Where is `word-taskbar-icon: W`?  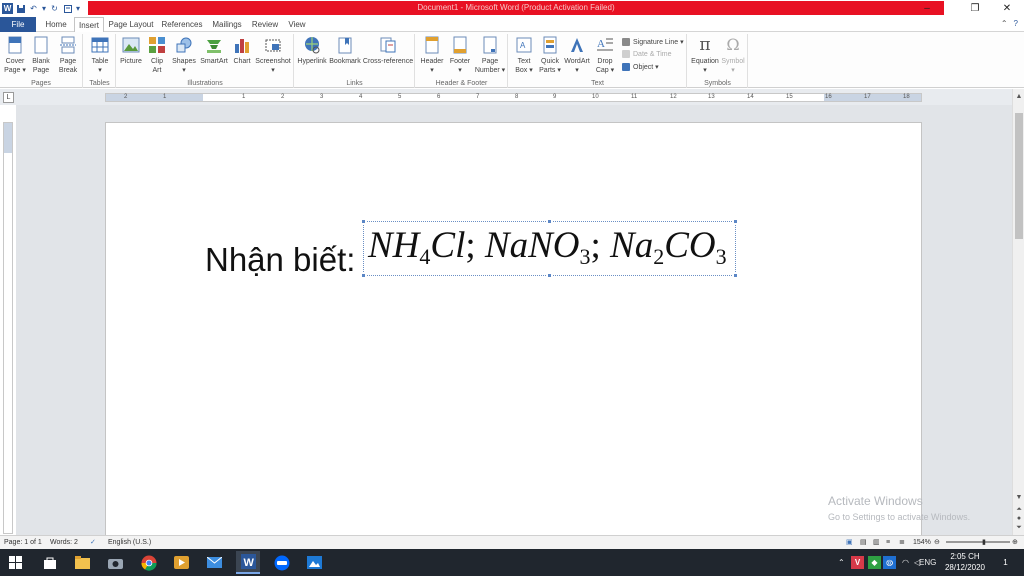 word-taskbar-icon: W is located at coordinates (248, 562).